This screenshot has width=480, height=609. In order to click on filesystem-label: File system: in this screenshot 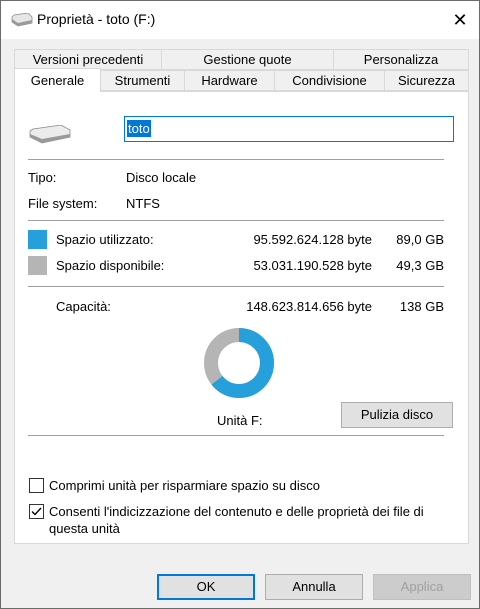, I will do `click(63, 203)`.